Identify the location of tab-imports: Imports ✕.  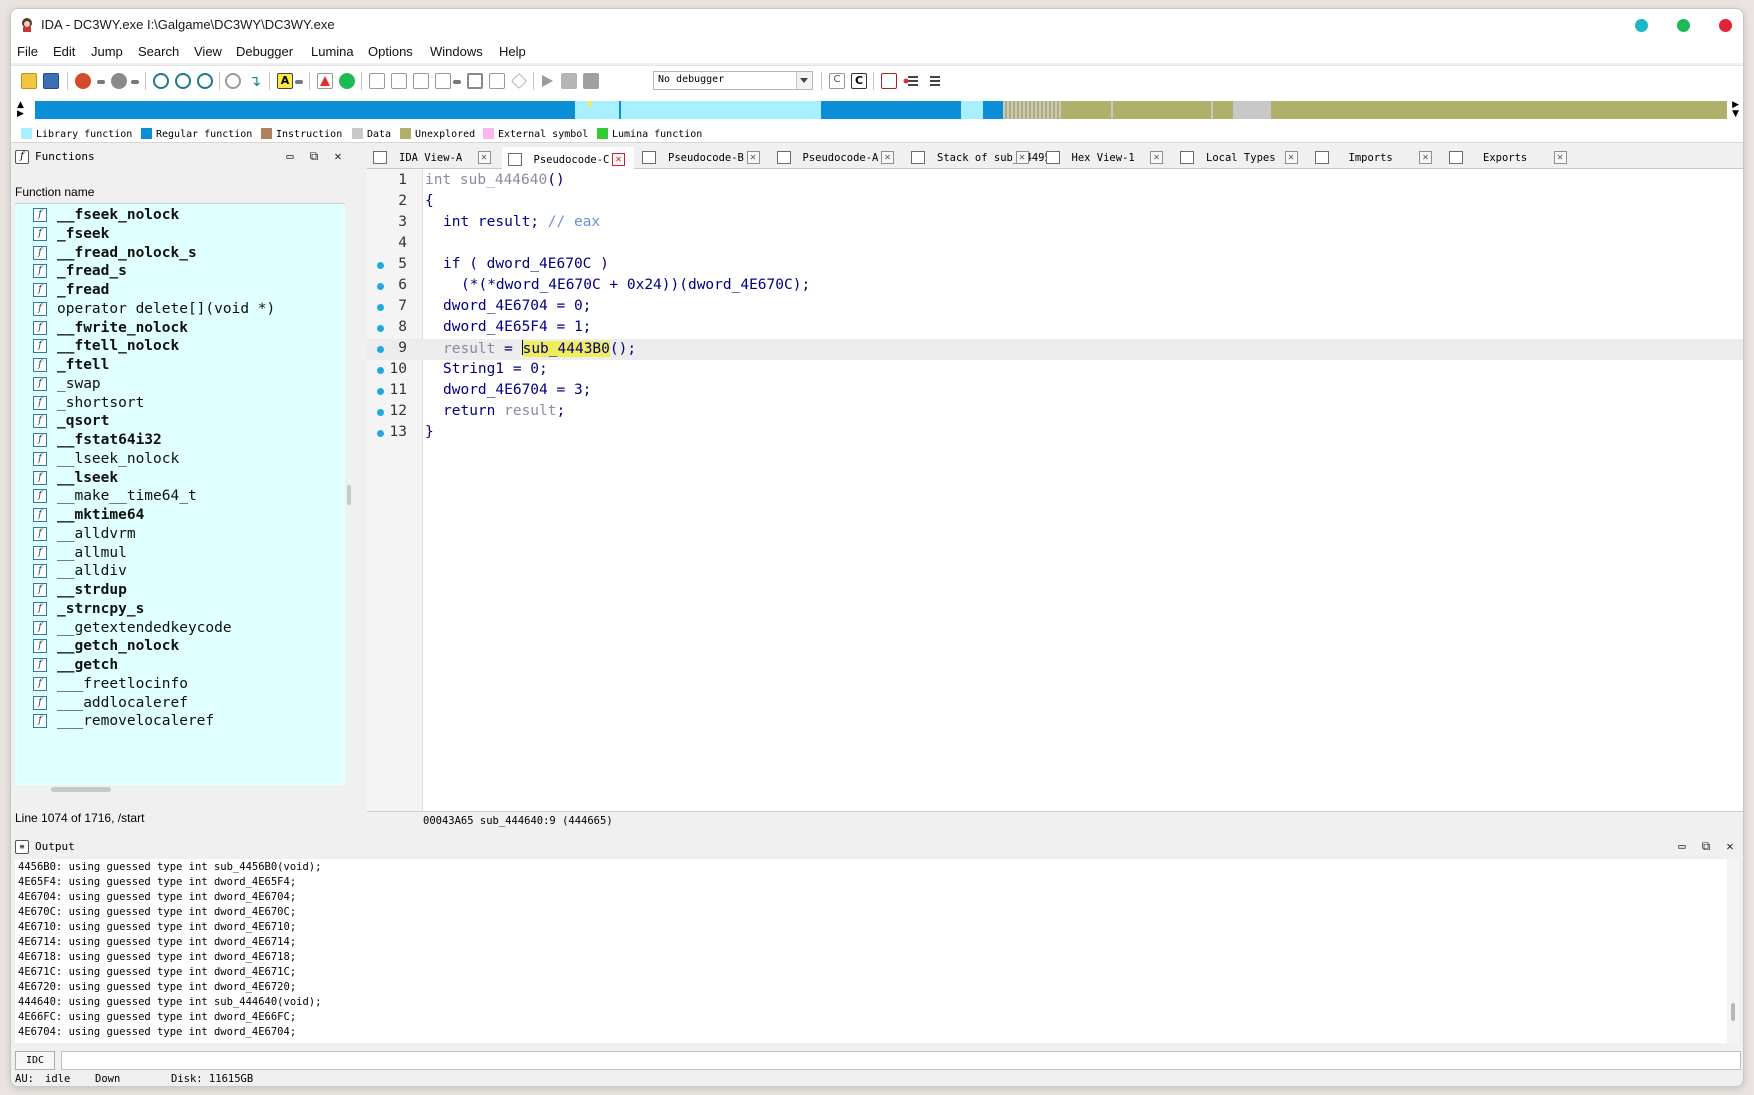
(1375, 158).